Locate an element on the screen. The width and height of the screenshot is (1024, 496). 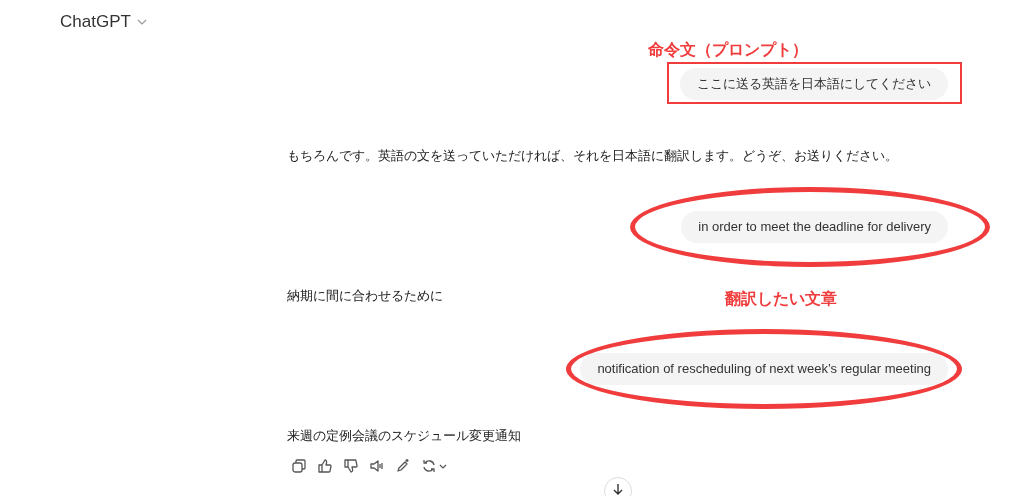
chevron-down-icon is located at coordinates (141, 22).